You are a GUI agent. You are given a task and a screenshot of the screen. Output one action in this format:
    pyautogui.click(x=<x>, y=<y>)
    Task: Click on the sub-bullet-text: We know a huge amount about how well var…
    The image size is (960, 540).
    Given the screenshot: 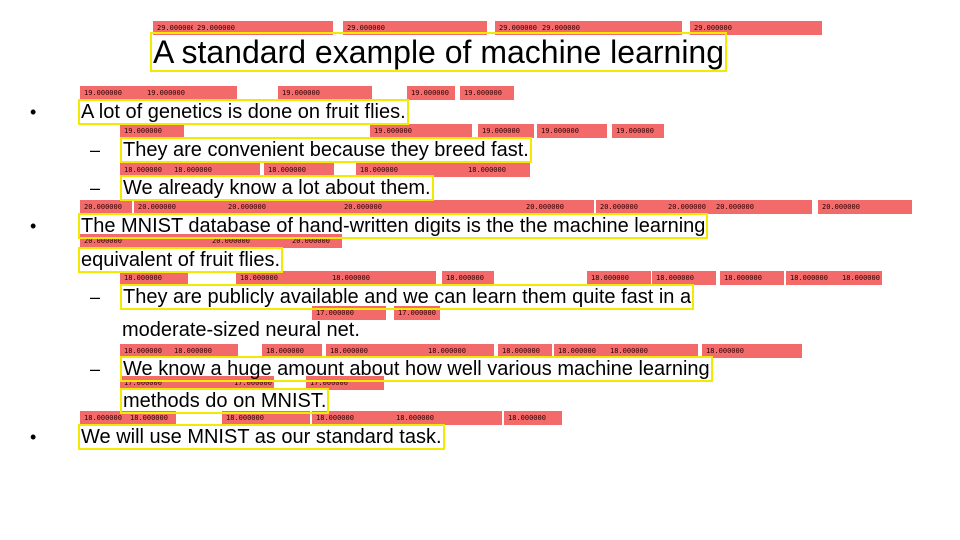 What is the action you would take?
    pyautogui.click(x=416, y=369)
    